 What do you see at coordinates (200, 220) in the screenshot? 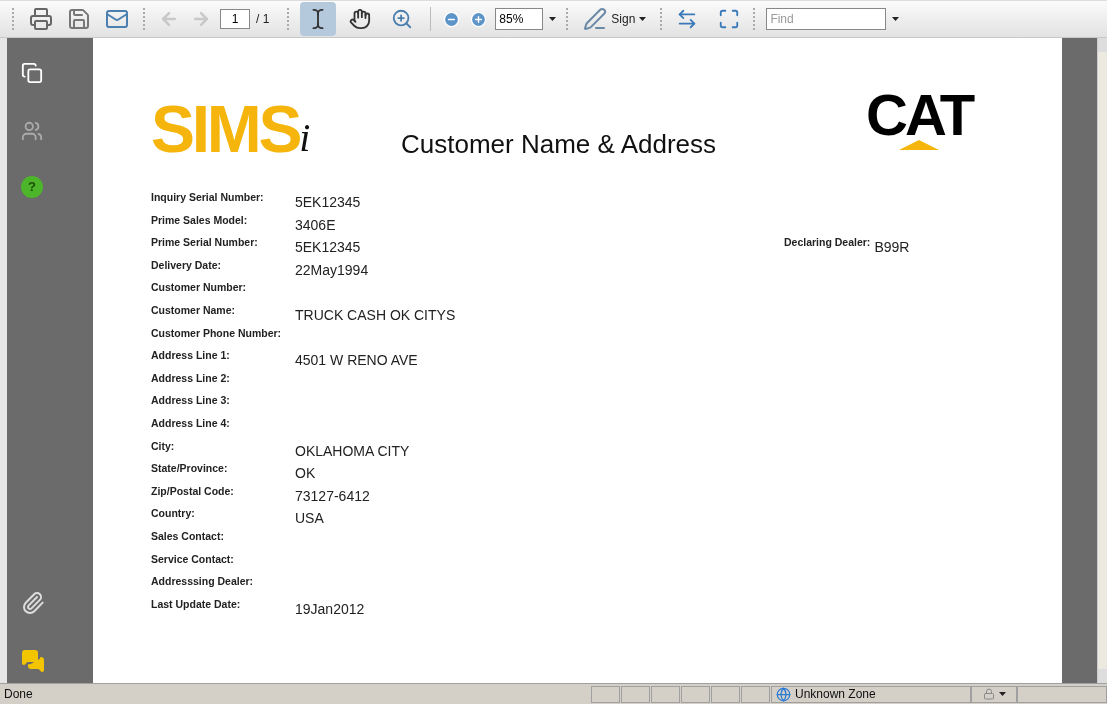
I see `field-label: Prime Sales Model:` at bounding box center [200, 220].